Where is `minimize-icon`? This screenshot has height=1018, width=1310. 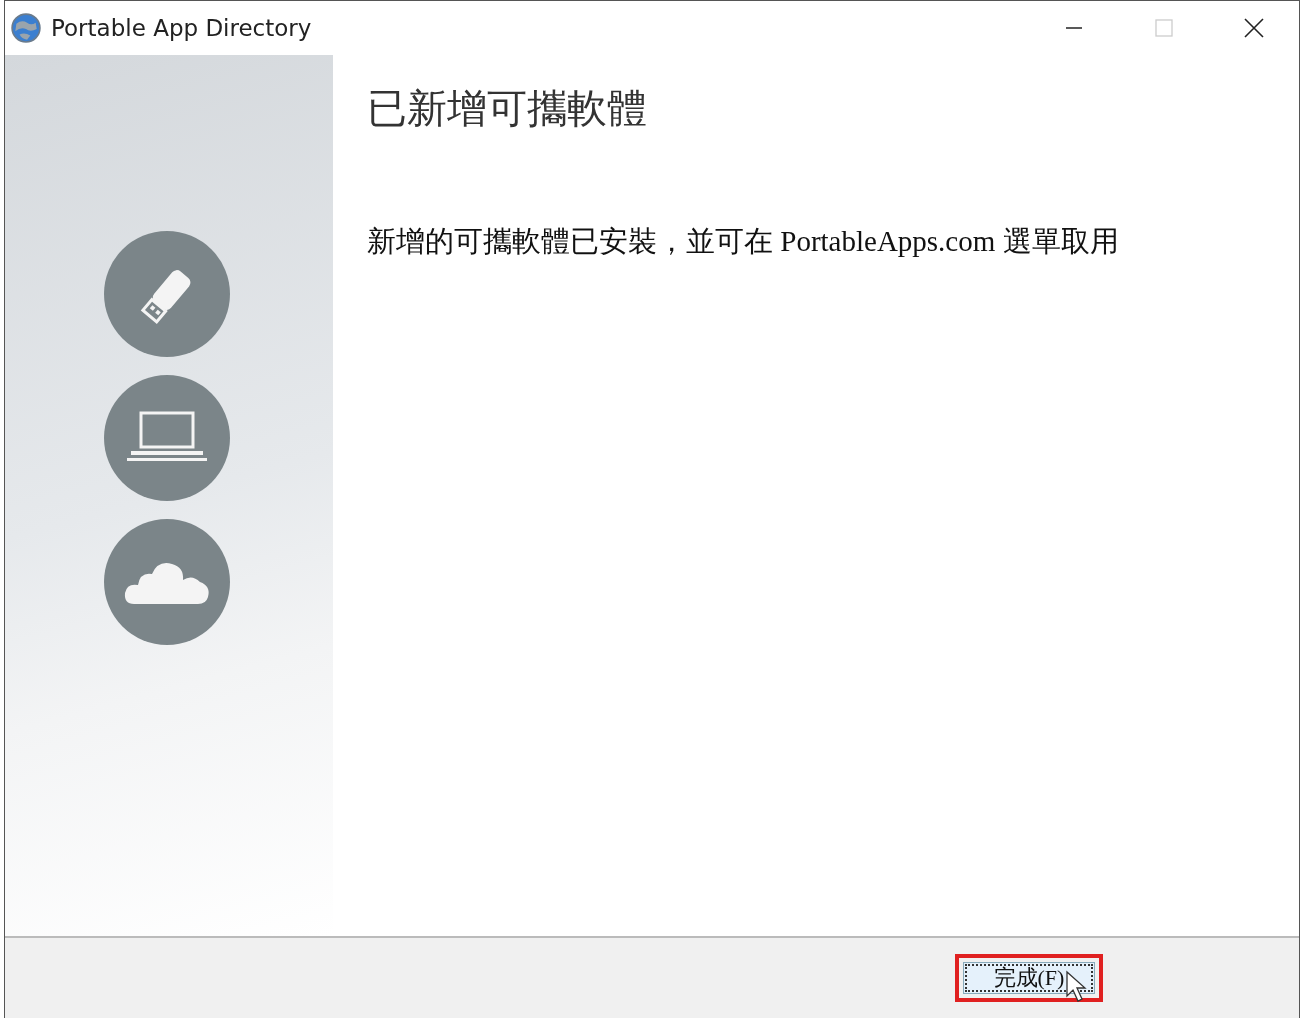
minimize-icon is located at coordinates (1074, 28).